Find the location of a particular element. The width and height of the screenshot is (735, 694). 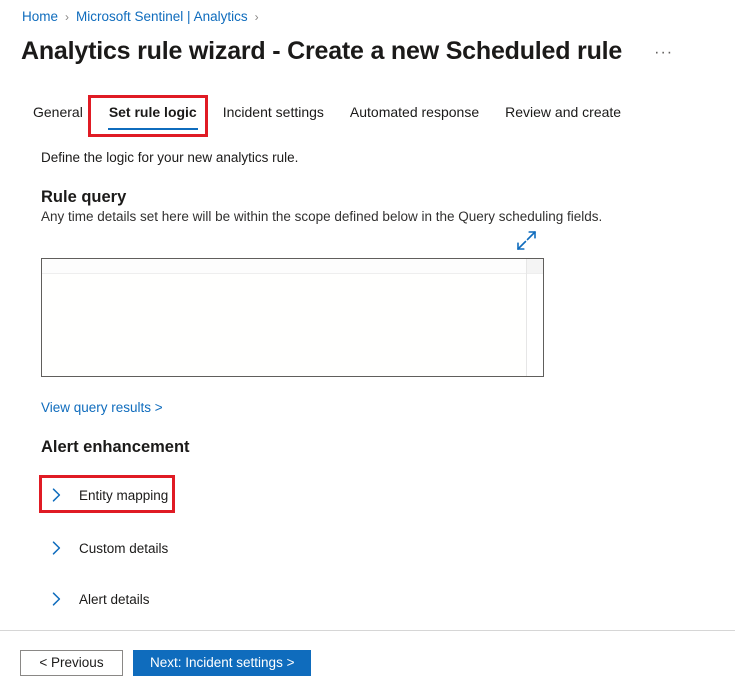

tab-label: Incident settings is located at coordinates (273, 112).